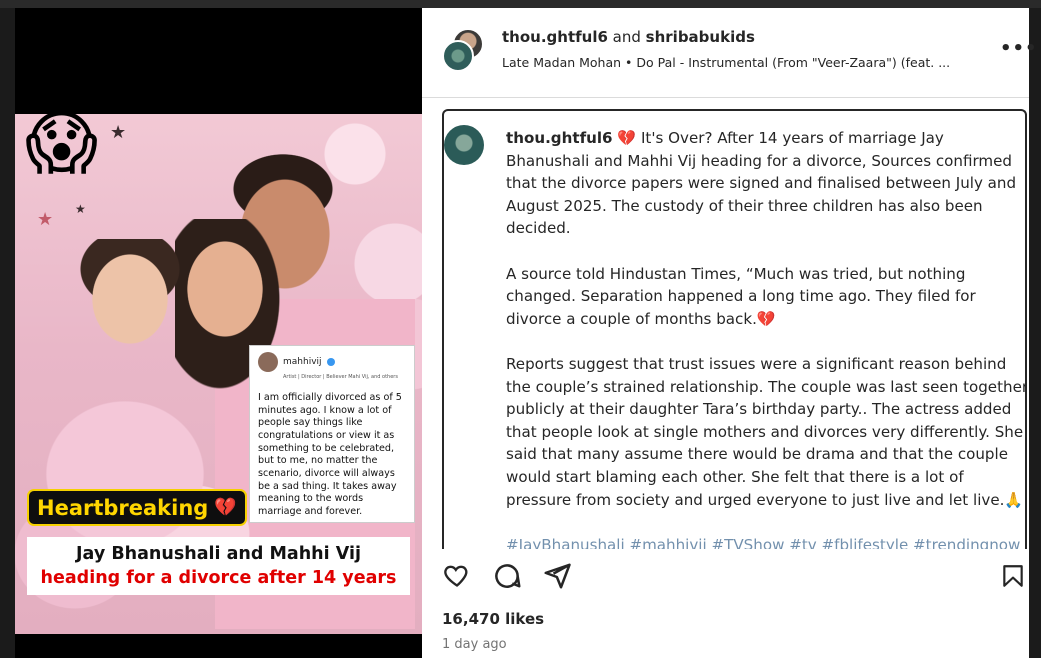 This screenshot has height=658, width=1041. I want to click on comment-icon, so click(507, 576).